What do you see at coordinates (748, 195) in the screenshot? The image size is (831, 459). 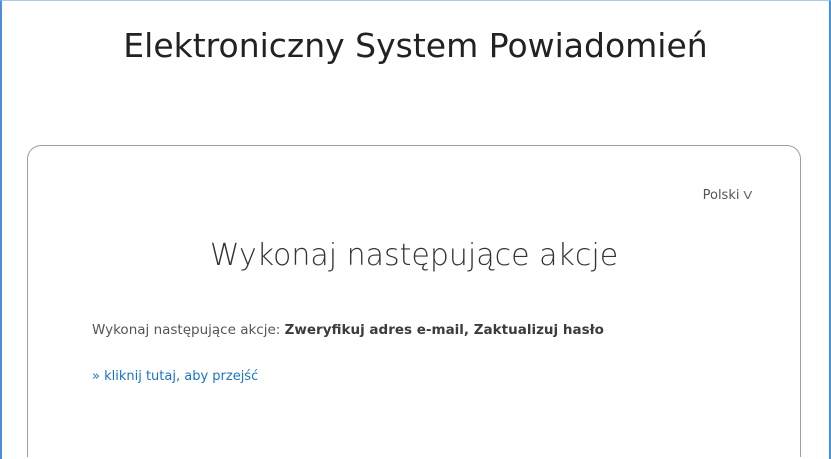 I see `chevron-down-icon: V` at bounding box center [748, 195].